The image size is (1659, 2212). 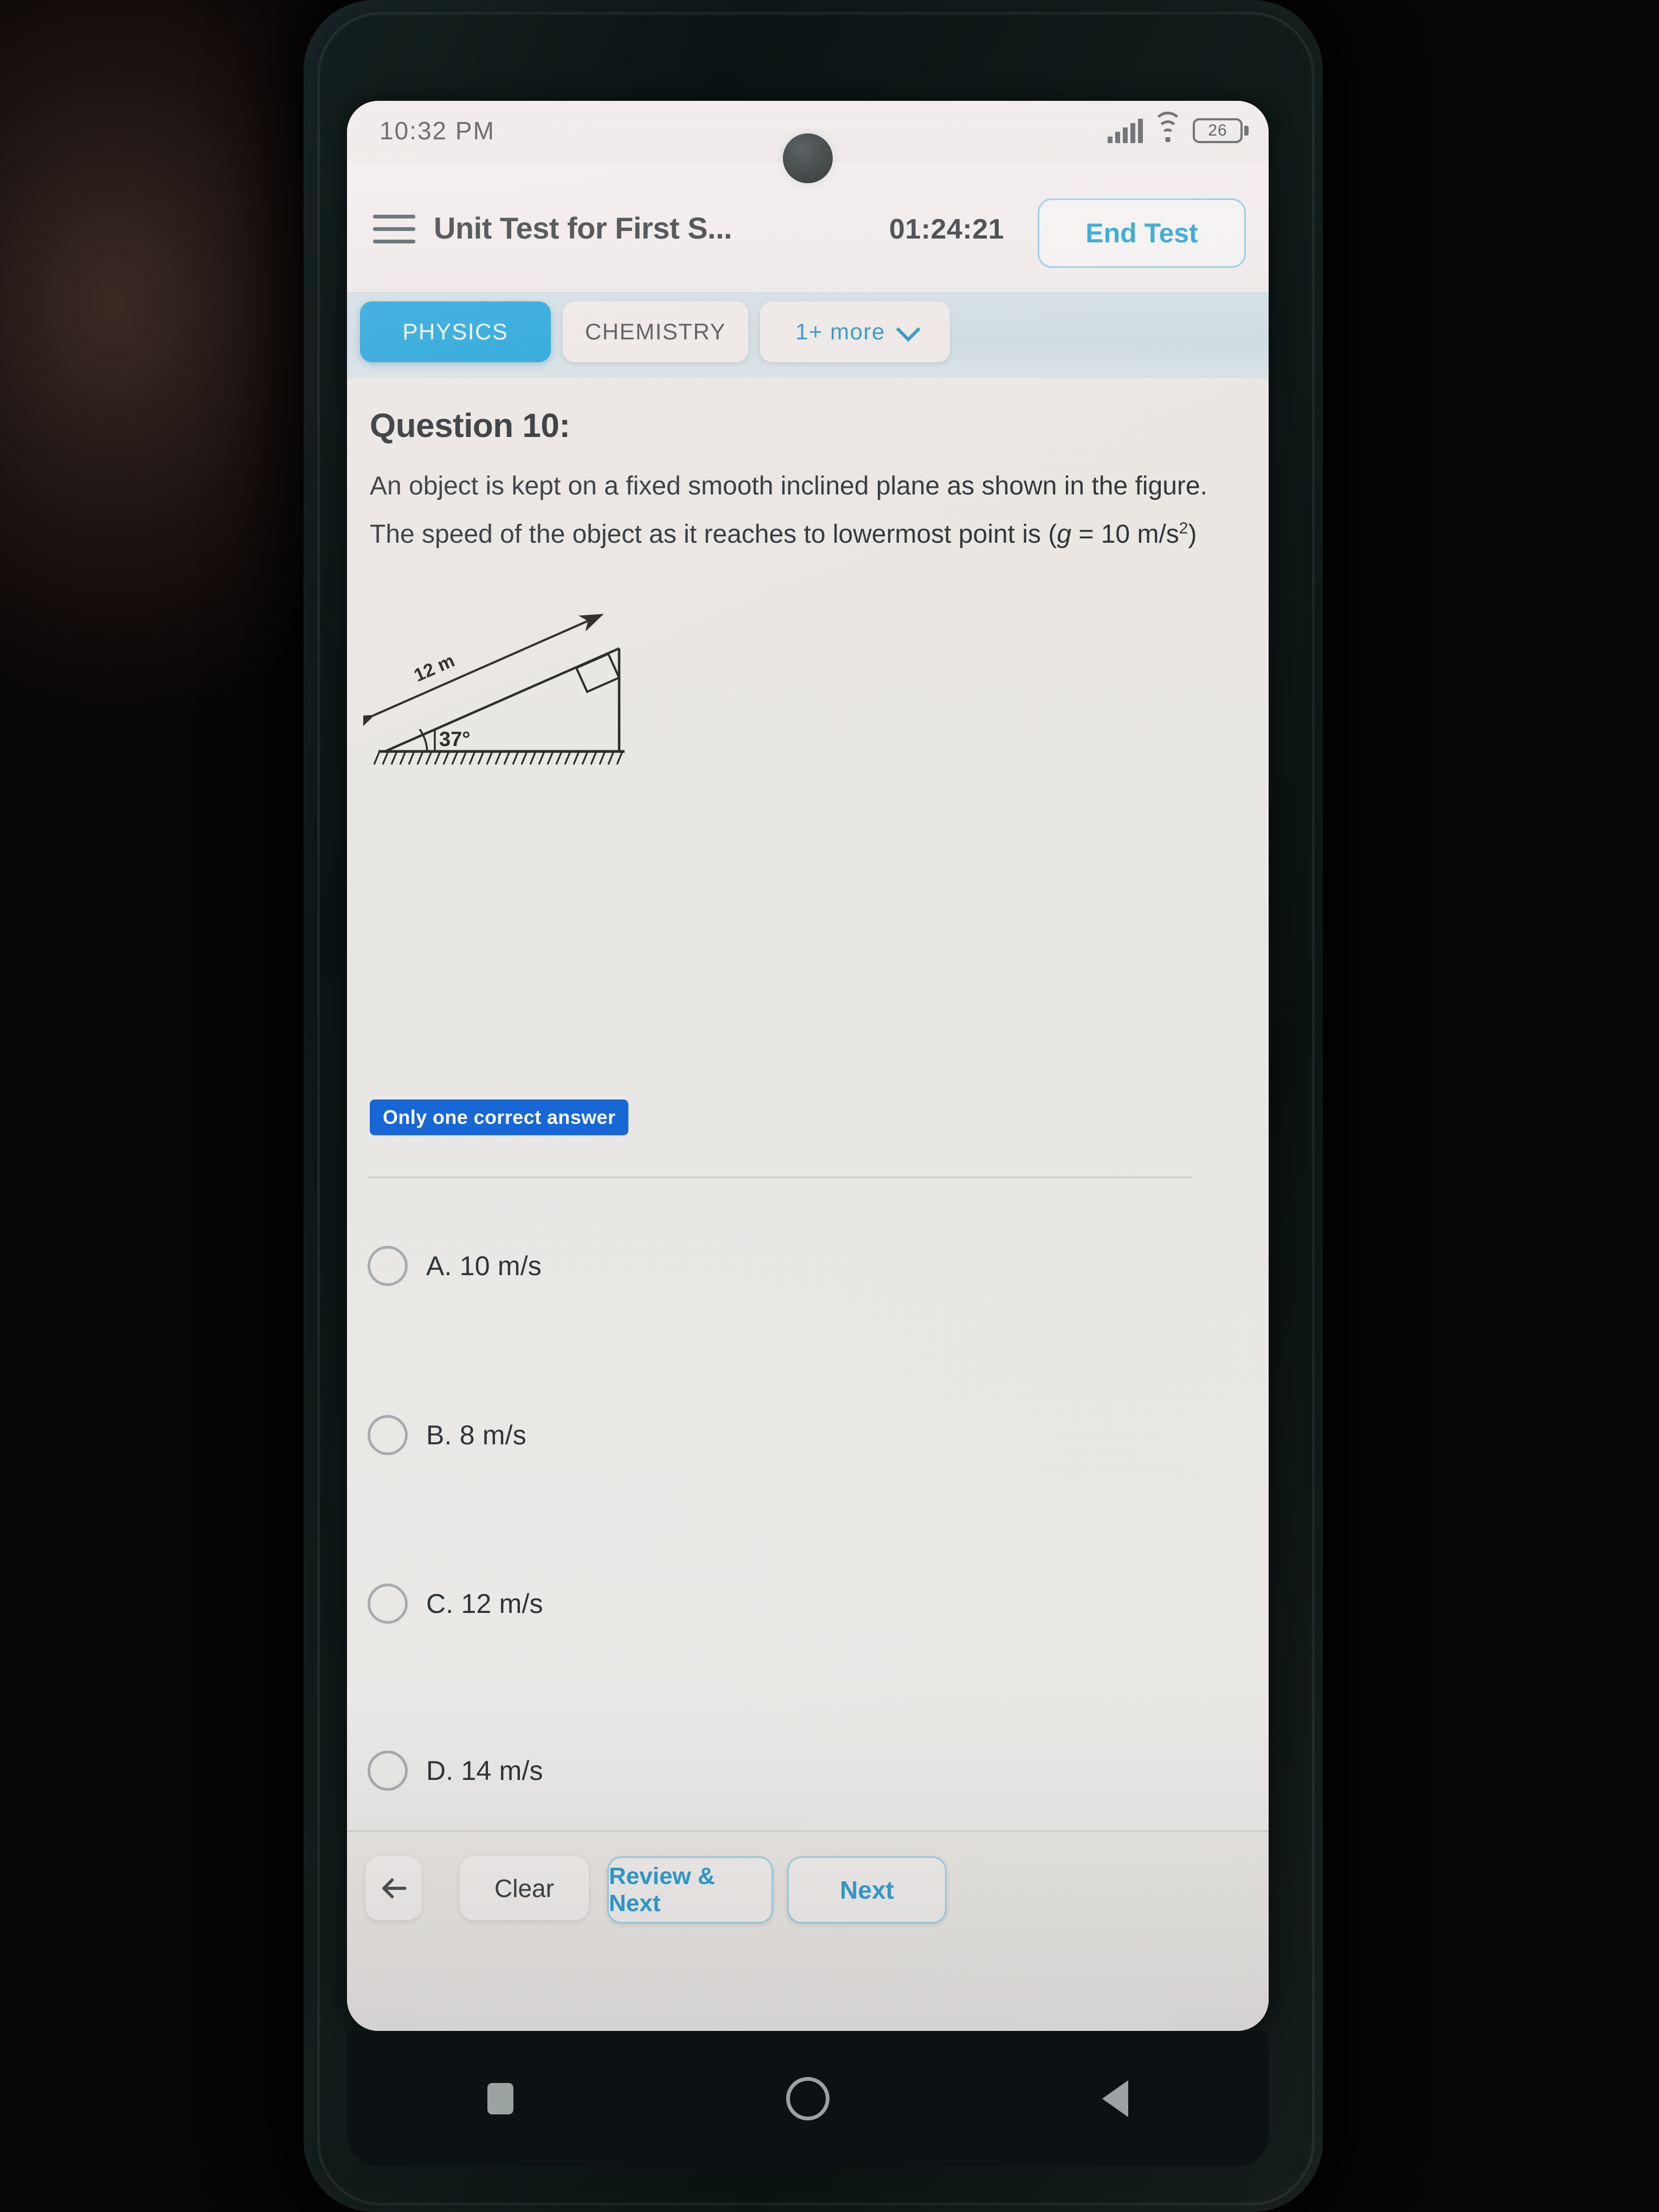 I want to click on option-a: A. 10 m/s, so click(x=455, y=1266).